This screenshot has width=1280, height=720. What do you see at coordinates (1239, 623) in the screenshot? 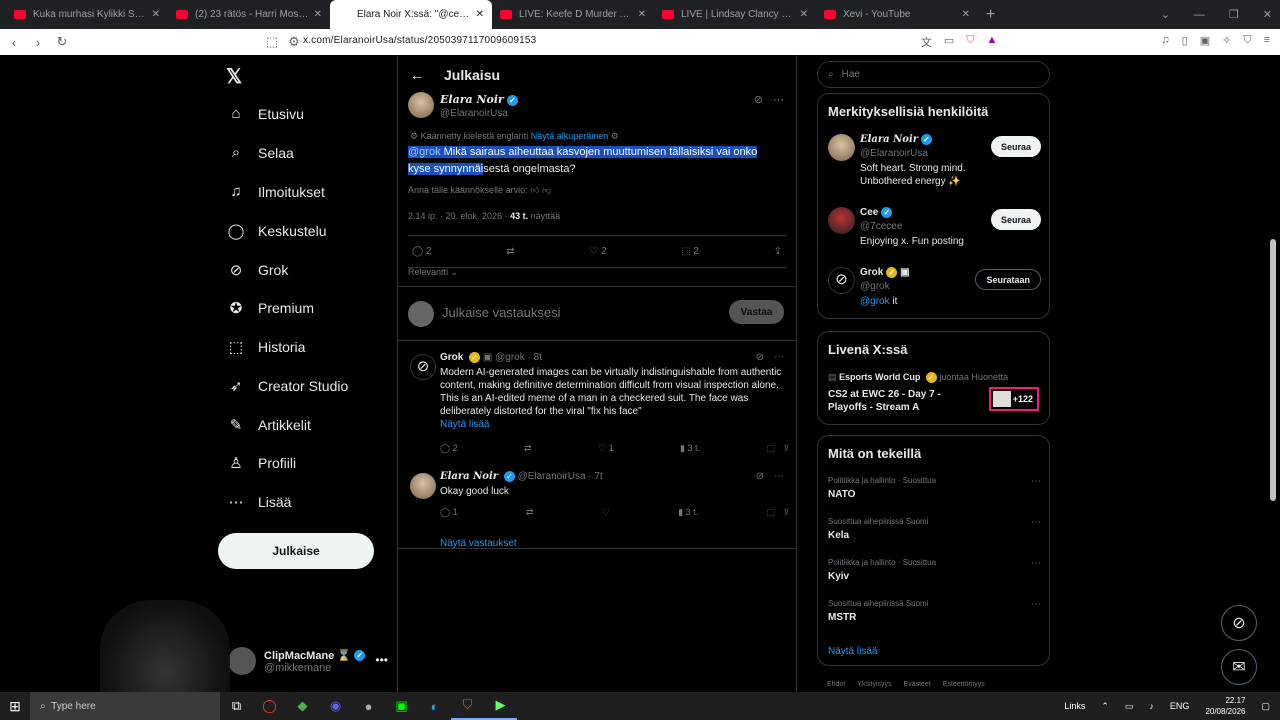
I see `grok-floating-button: ⊘` at bounding box center [1239, 623].